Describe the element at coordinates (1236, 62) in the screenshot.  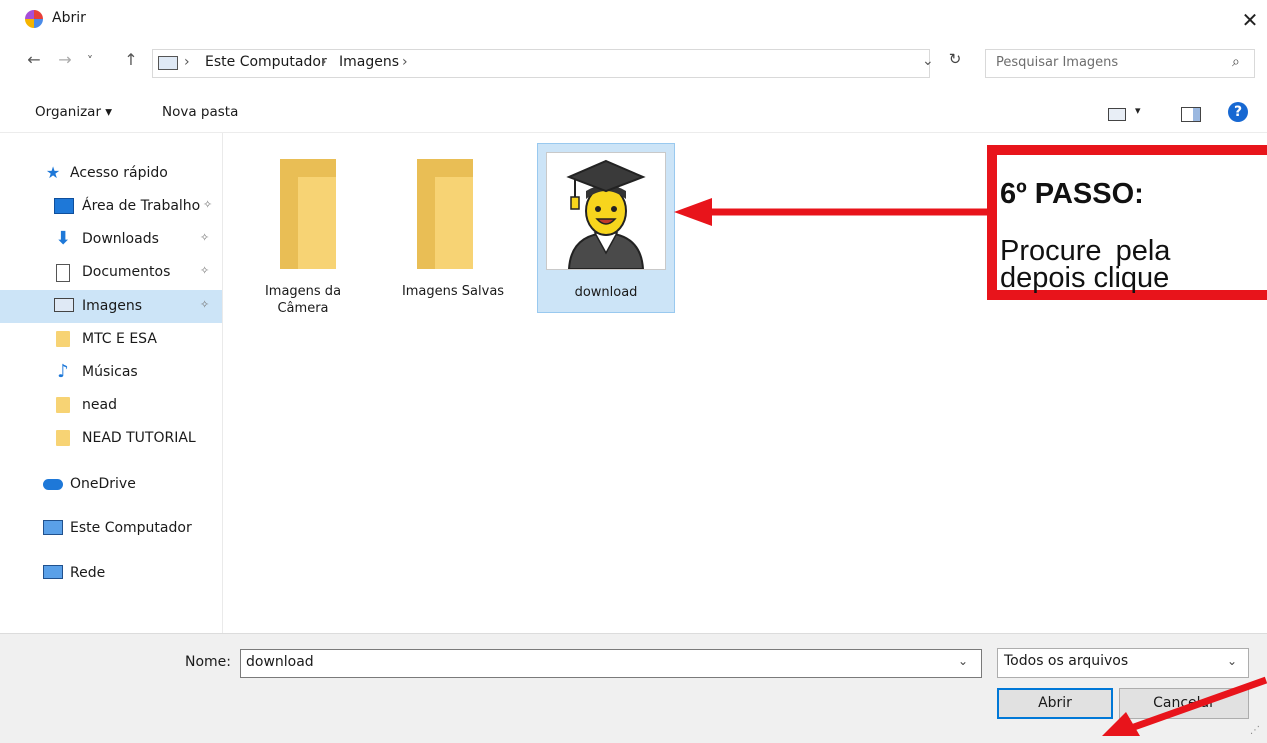
I see `search-icon: ⌕` at that location.